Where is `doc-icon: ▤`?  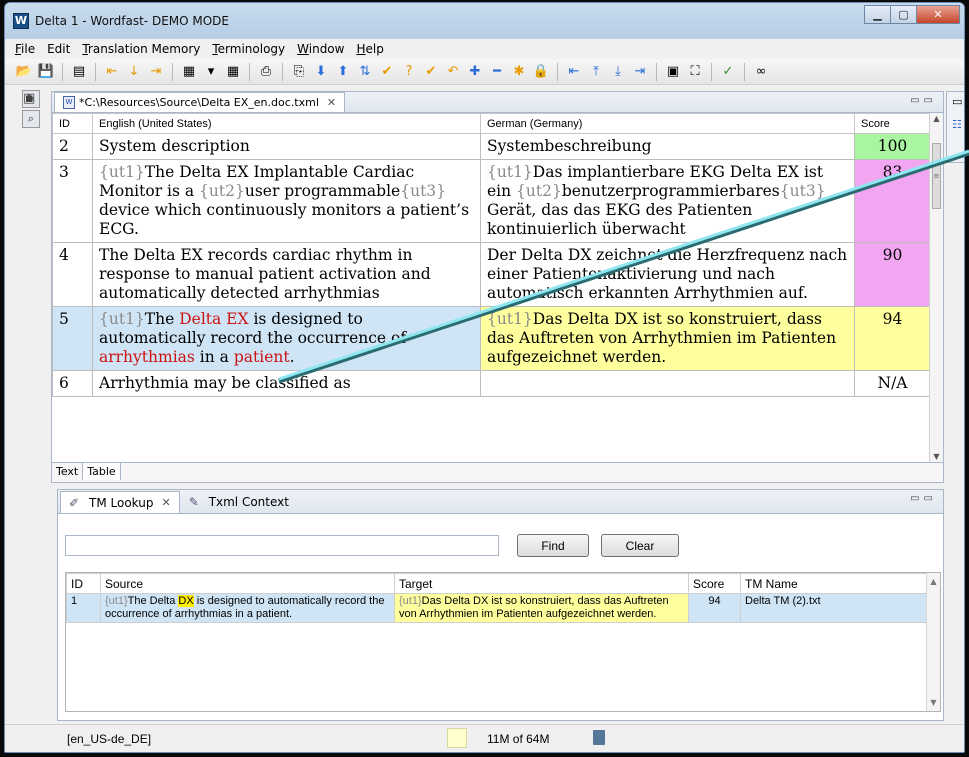 doc-icon: ▤ is located at coordinates (79, 72).